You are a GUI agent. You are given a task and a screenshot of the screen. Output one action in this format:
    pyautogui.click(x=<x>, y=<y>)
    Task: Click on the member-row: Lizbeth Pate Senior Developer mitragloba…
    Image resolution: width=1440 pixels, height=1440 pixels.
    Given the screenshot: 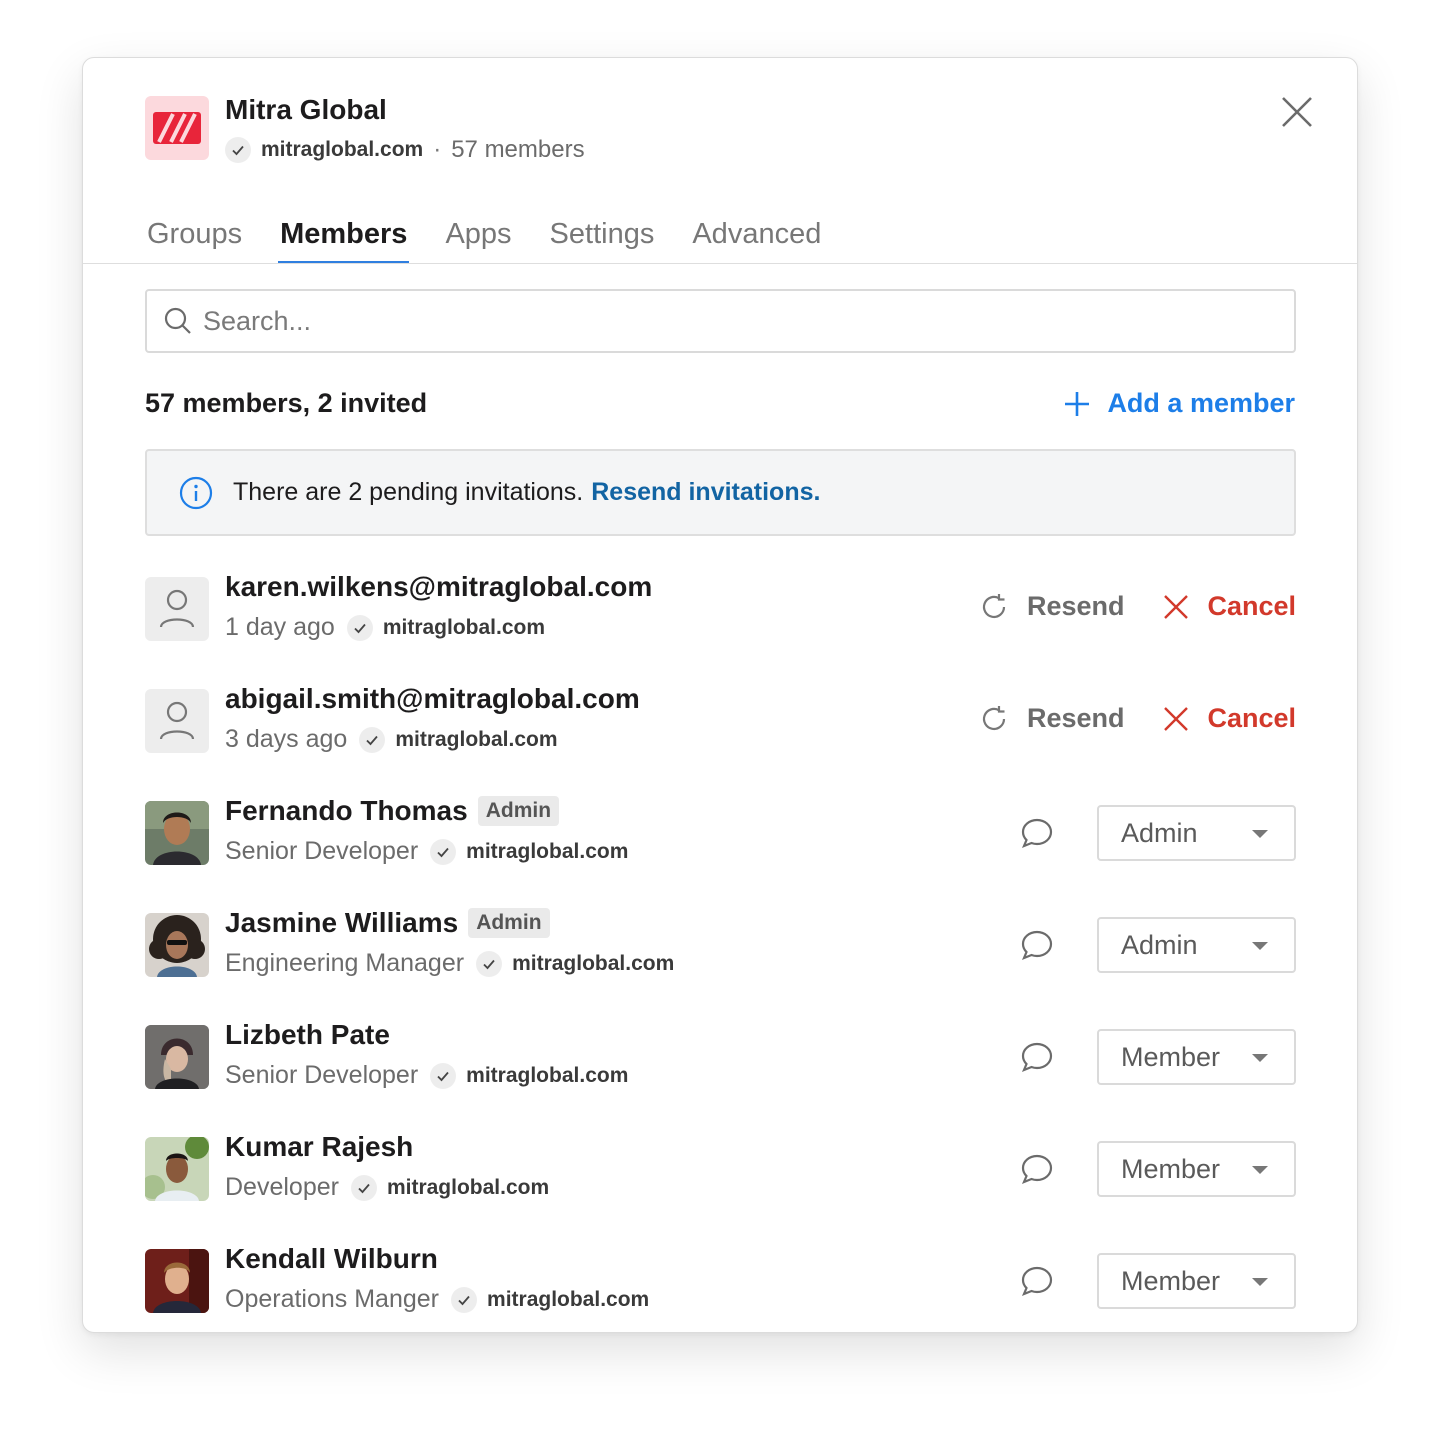 What is the action you would take?
    pyautogui.click(x=720, y=1058)
    